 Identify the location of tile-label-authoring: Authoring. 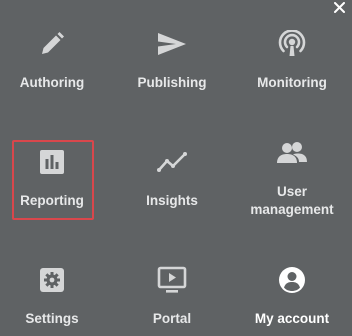
(52, 82).